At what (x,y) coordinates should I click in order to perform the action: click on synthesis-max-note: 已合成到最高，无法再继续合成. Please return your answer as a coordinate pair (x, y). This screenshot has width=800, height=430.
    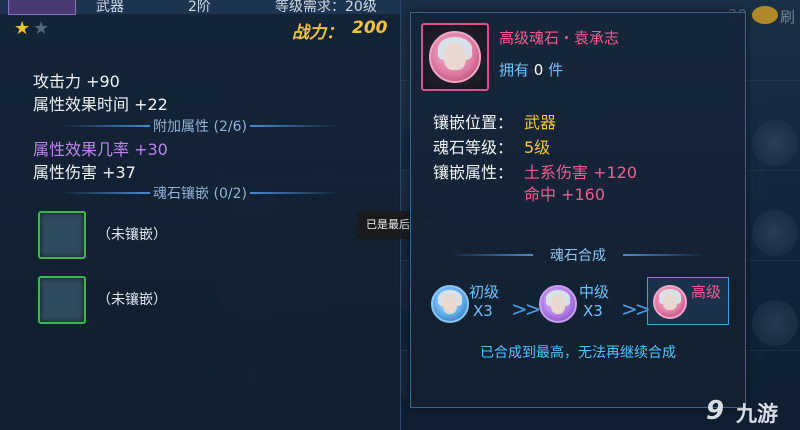
    Looking at the image, I should click on (578, 353).